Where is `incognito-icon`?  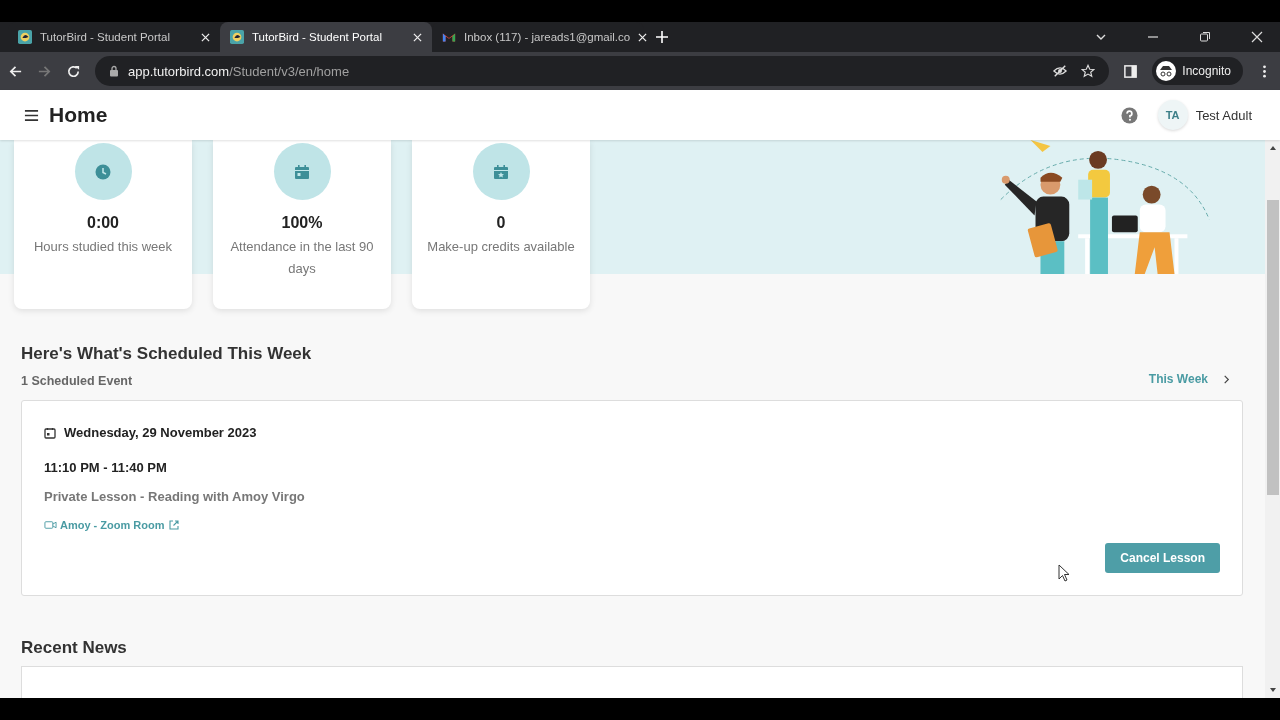
incognito-icon is located at coordinates (1166, 71).